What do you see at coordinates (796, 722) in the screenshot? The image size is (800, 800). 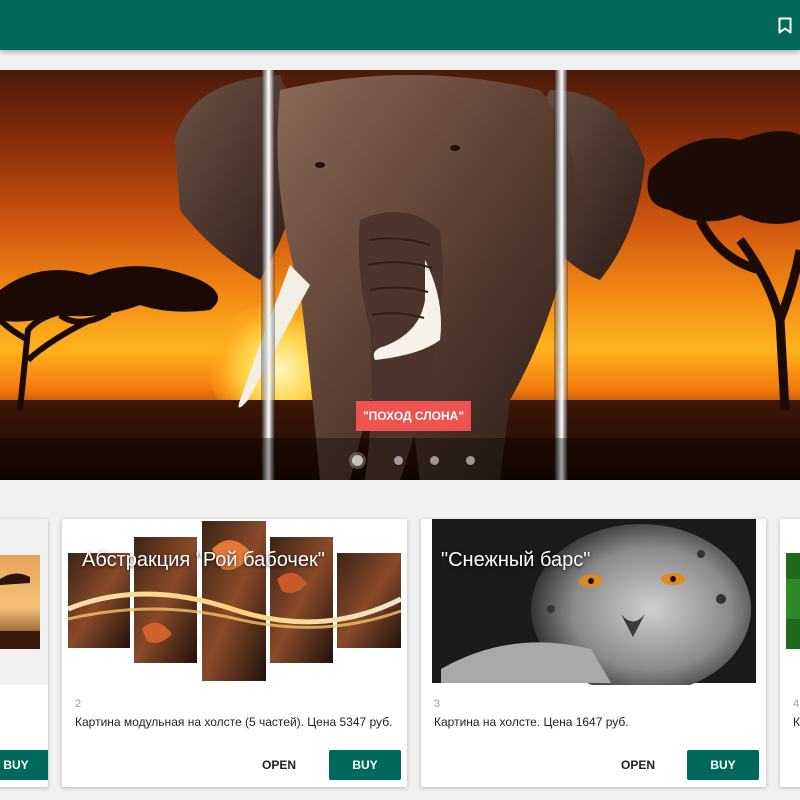 I see `card-description: К` at bounding box center [796, 722].